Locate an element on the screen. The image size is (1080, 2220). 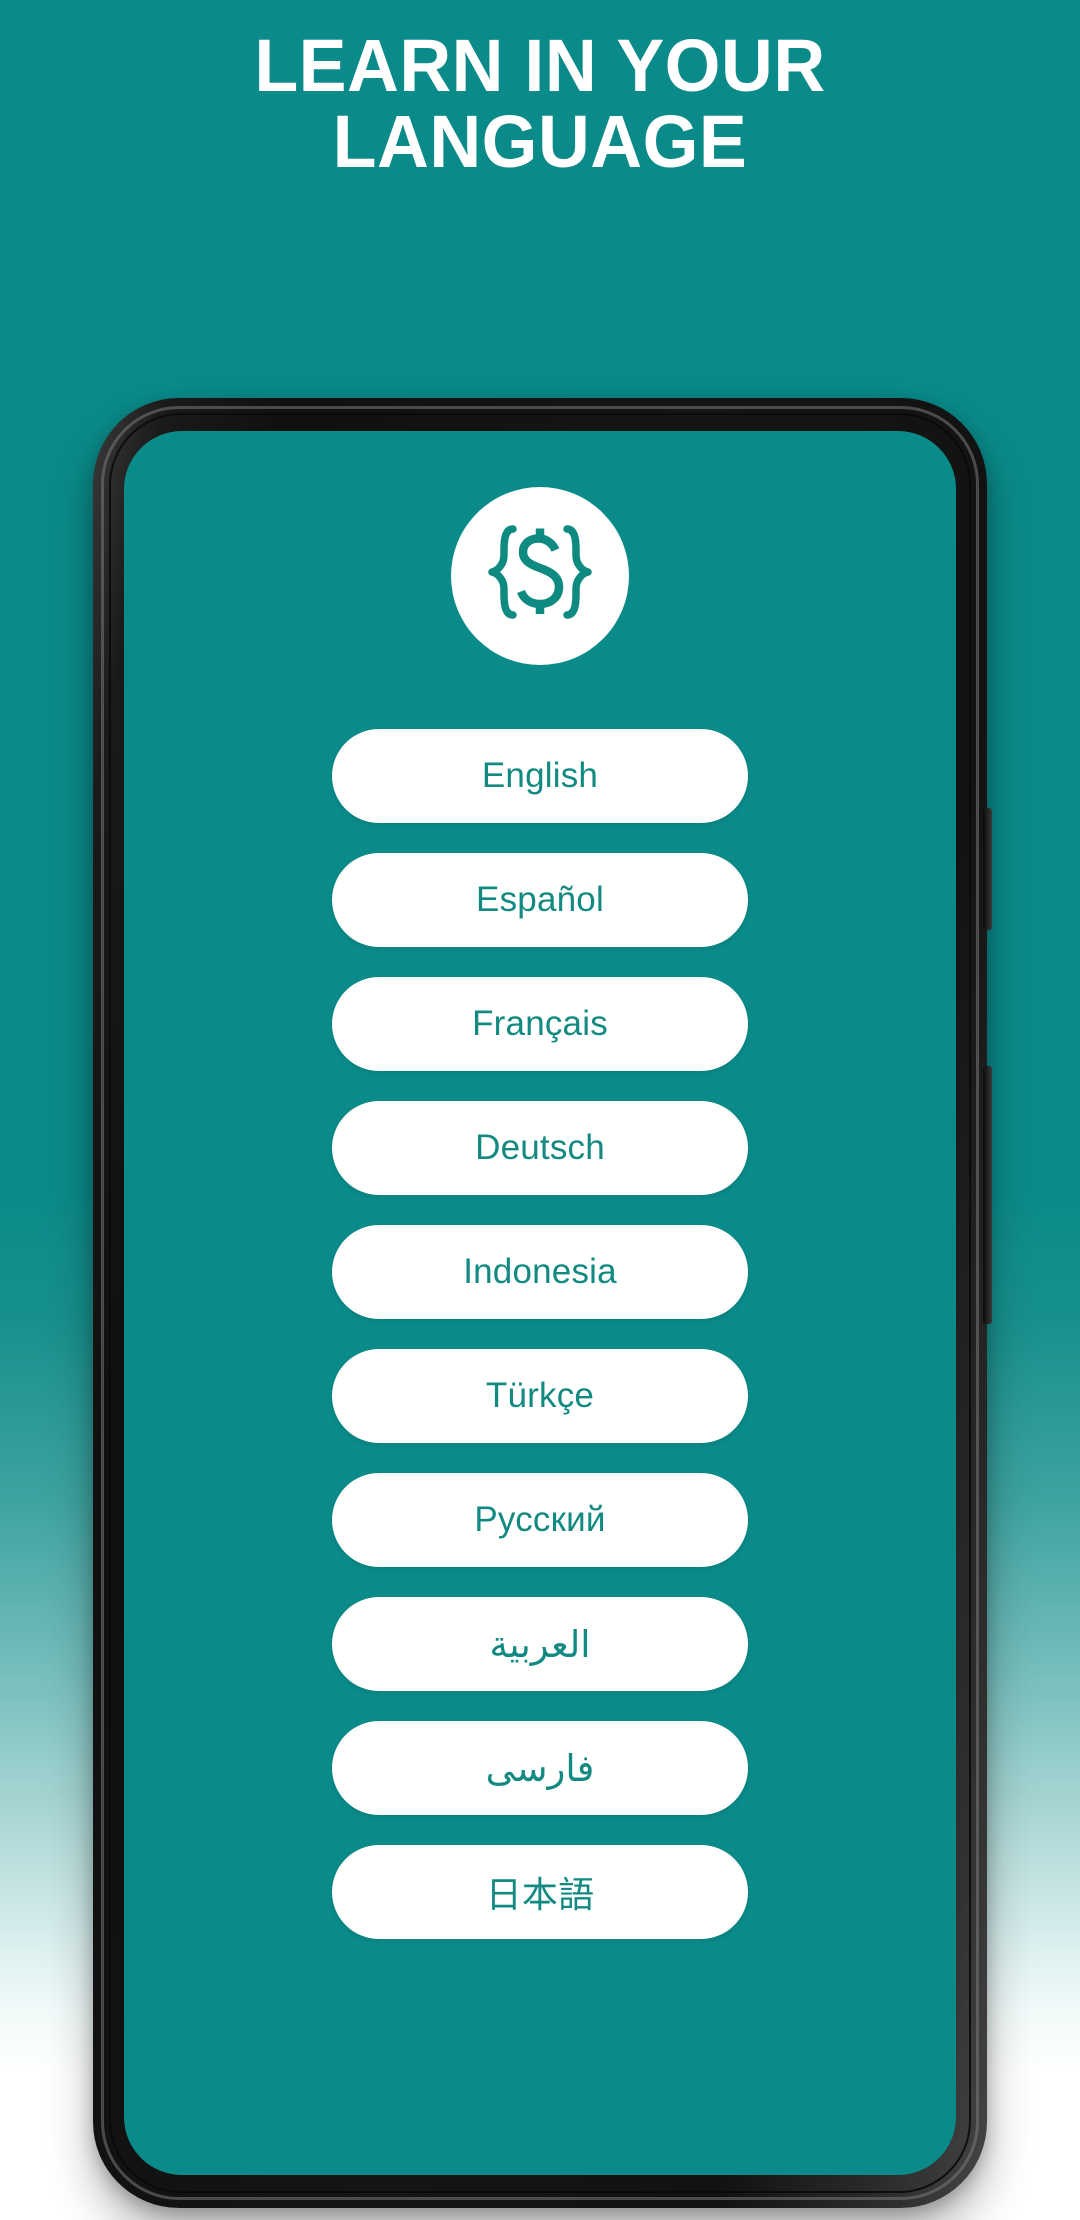
language-option-german: Deutsch is located at coordinates (540, 1148).